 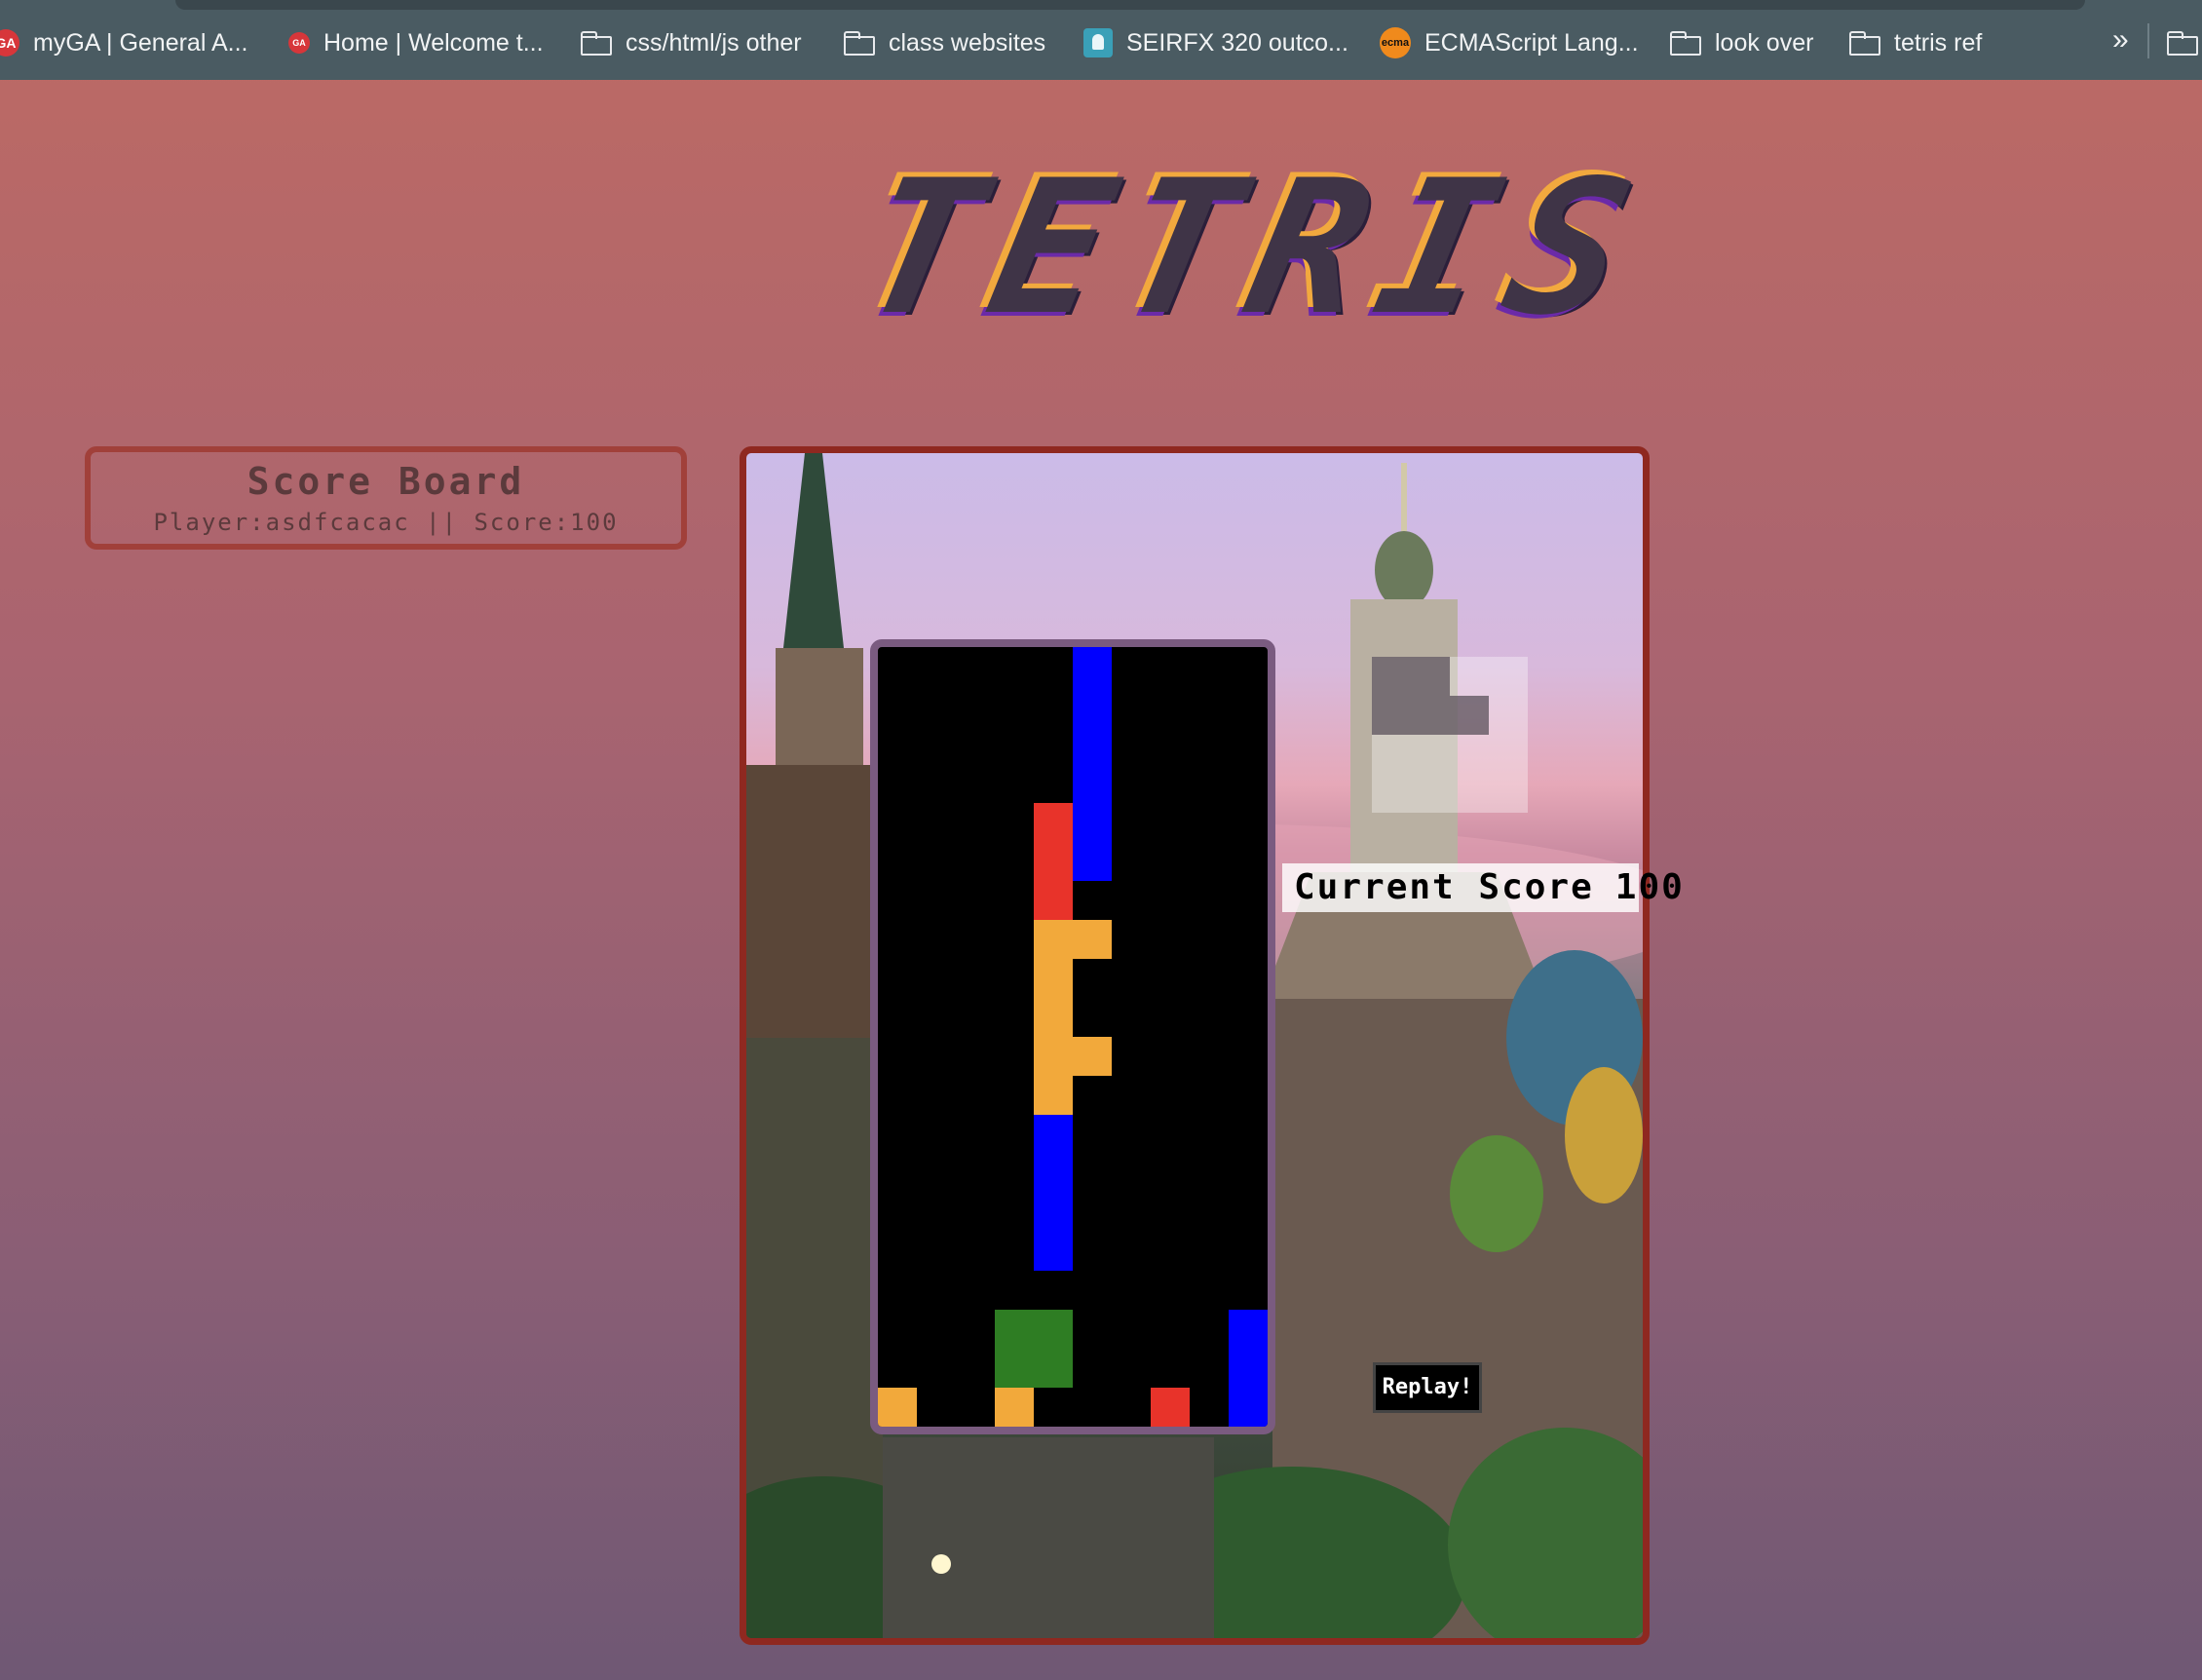 I want to click on bookmark-look-over: look over, so click(x=1741, y=42).